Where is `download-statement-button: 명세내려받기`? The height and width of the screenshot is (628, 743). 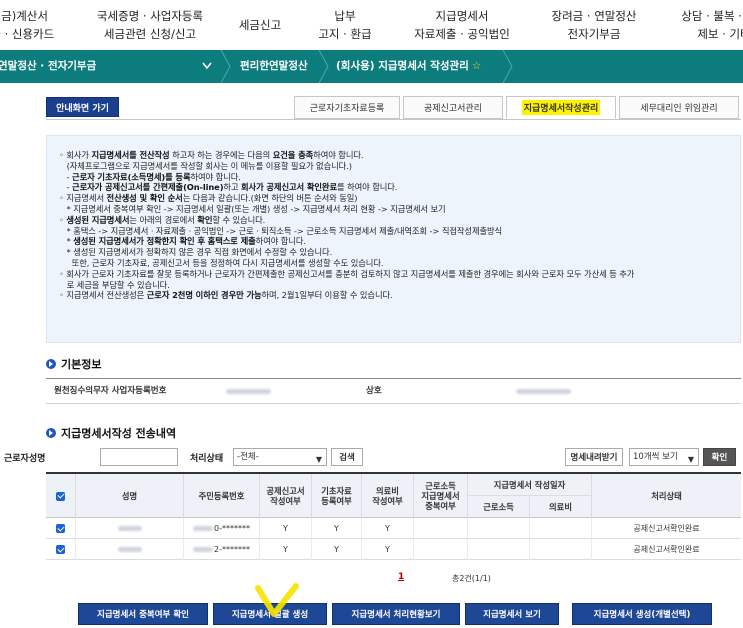 download-statement-button: 명세내려받기 is located at coordinates (594, 457).